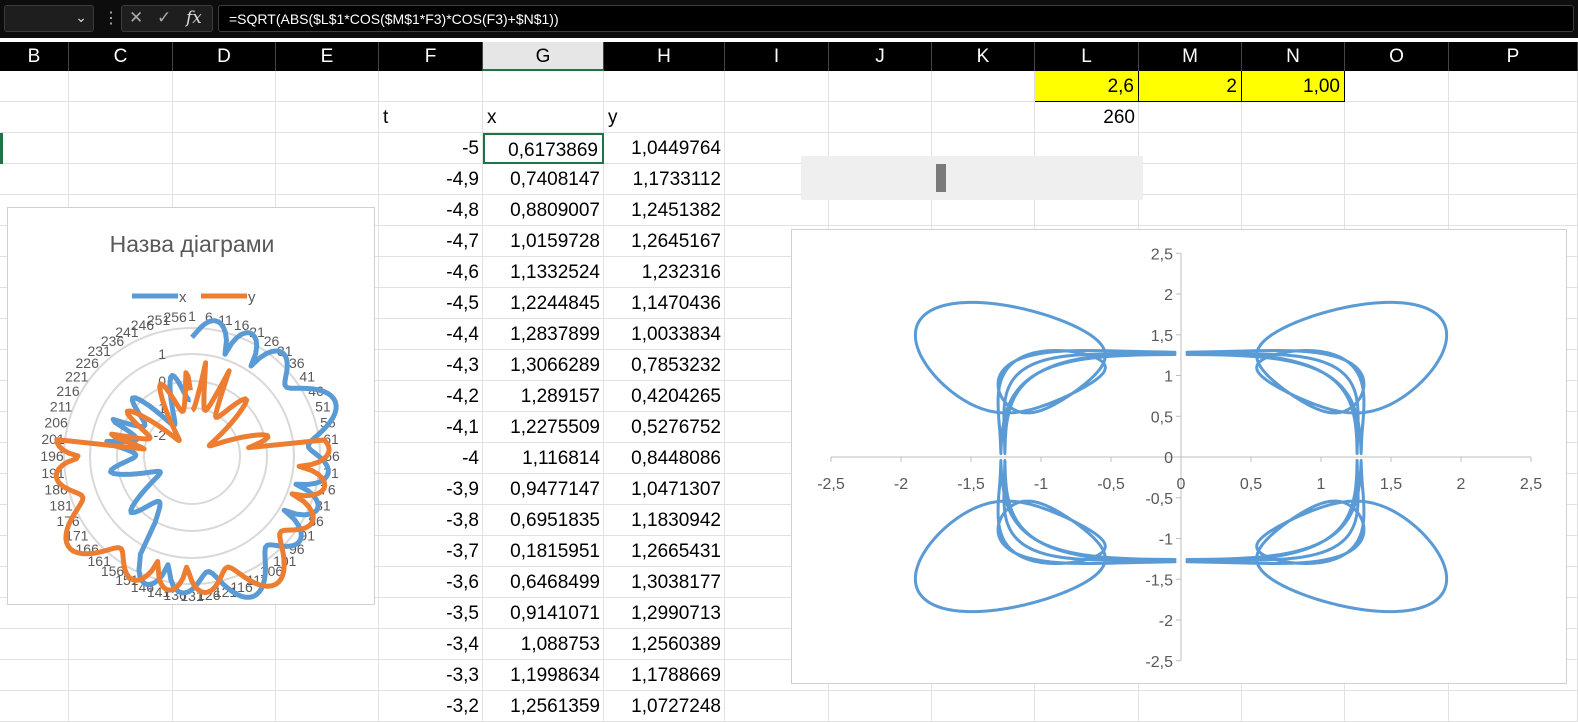 The width and height of the screenshot is (1578, 722). I want to click on name-box: ⌄, so click(49, 18).